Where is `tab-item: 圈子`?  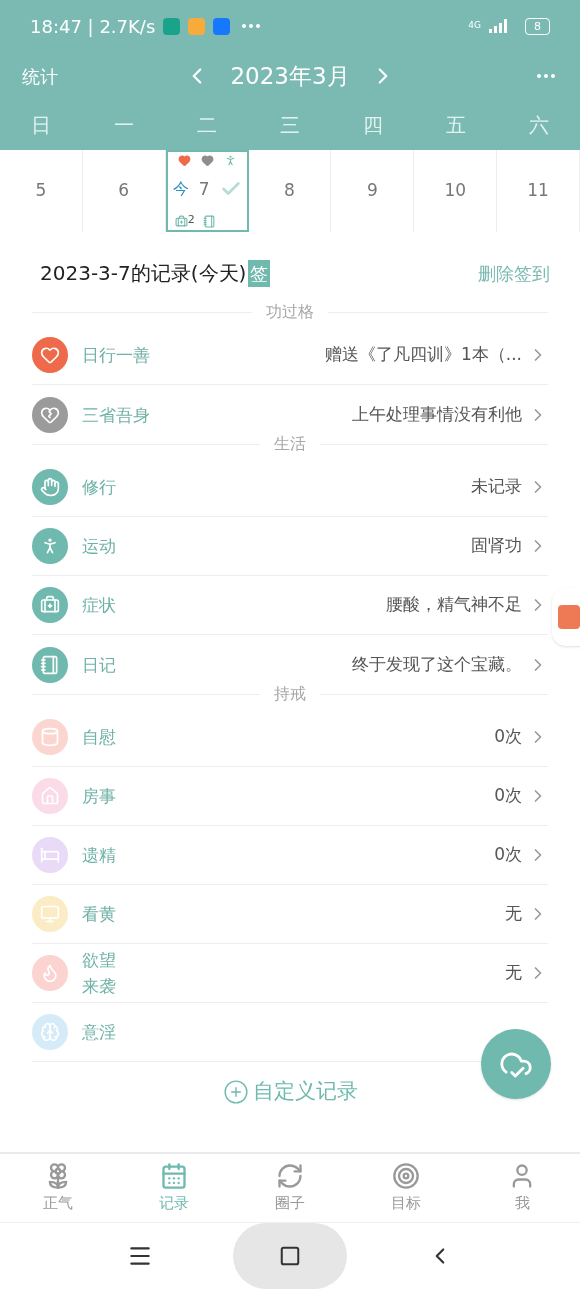
tab-item: 圈子 is located at coordinates (290, 1188).